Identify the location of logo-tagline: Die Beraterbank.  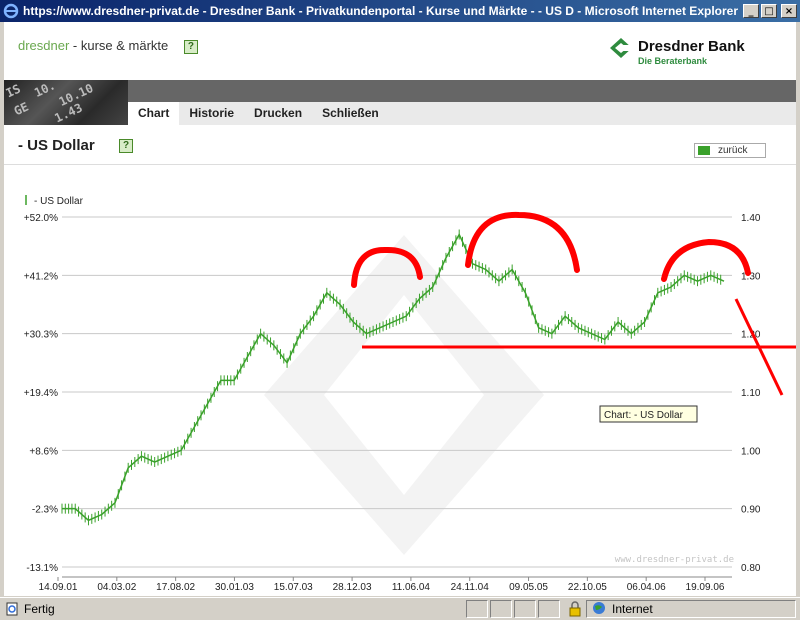
(673, 61).